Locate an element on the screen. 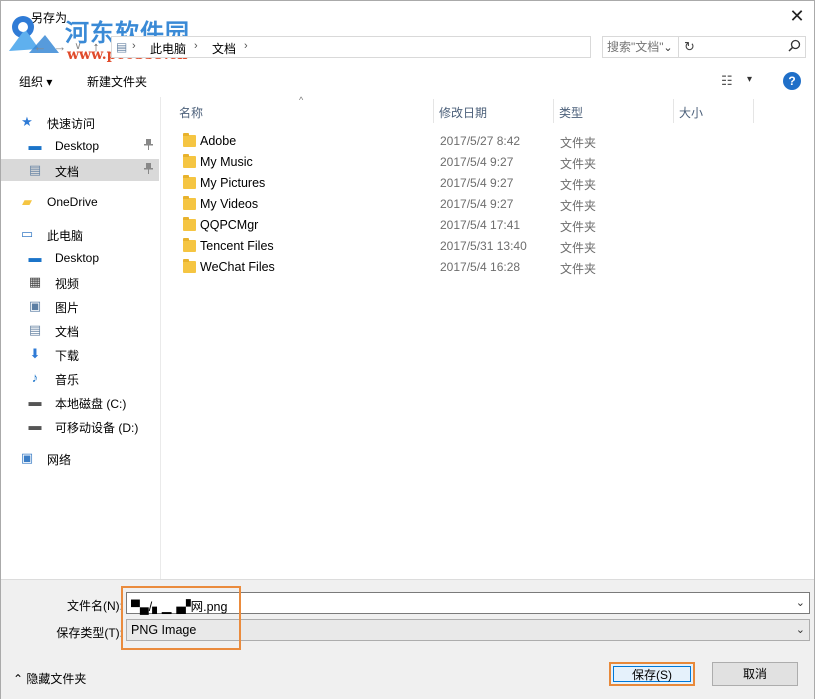 The width and height of the screenshot is (815, 699). filename-dropdown-icon: ⌄ is located at coordinates (800, 602).